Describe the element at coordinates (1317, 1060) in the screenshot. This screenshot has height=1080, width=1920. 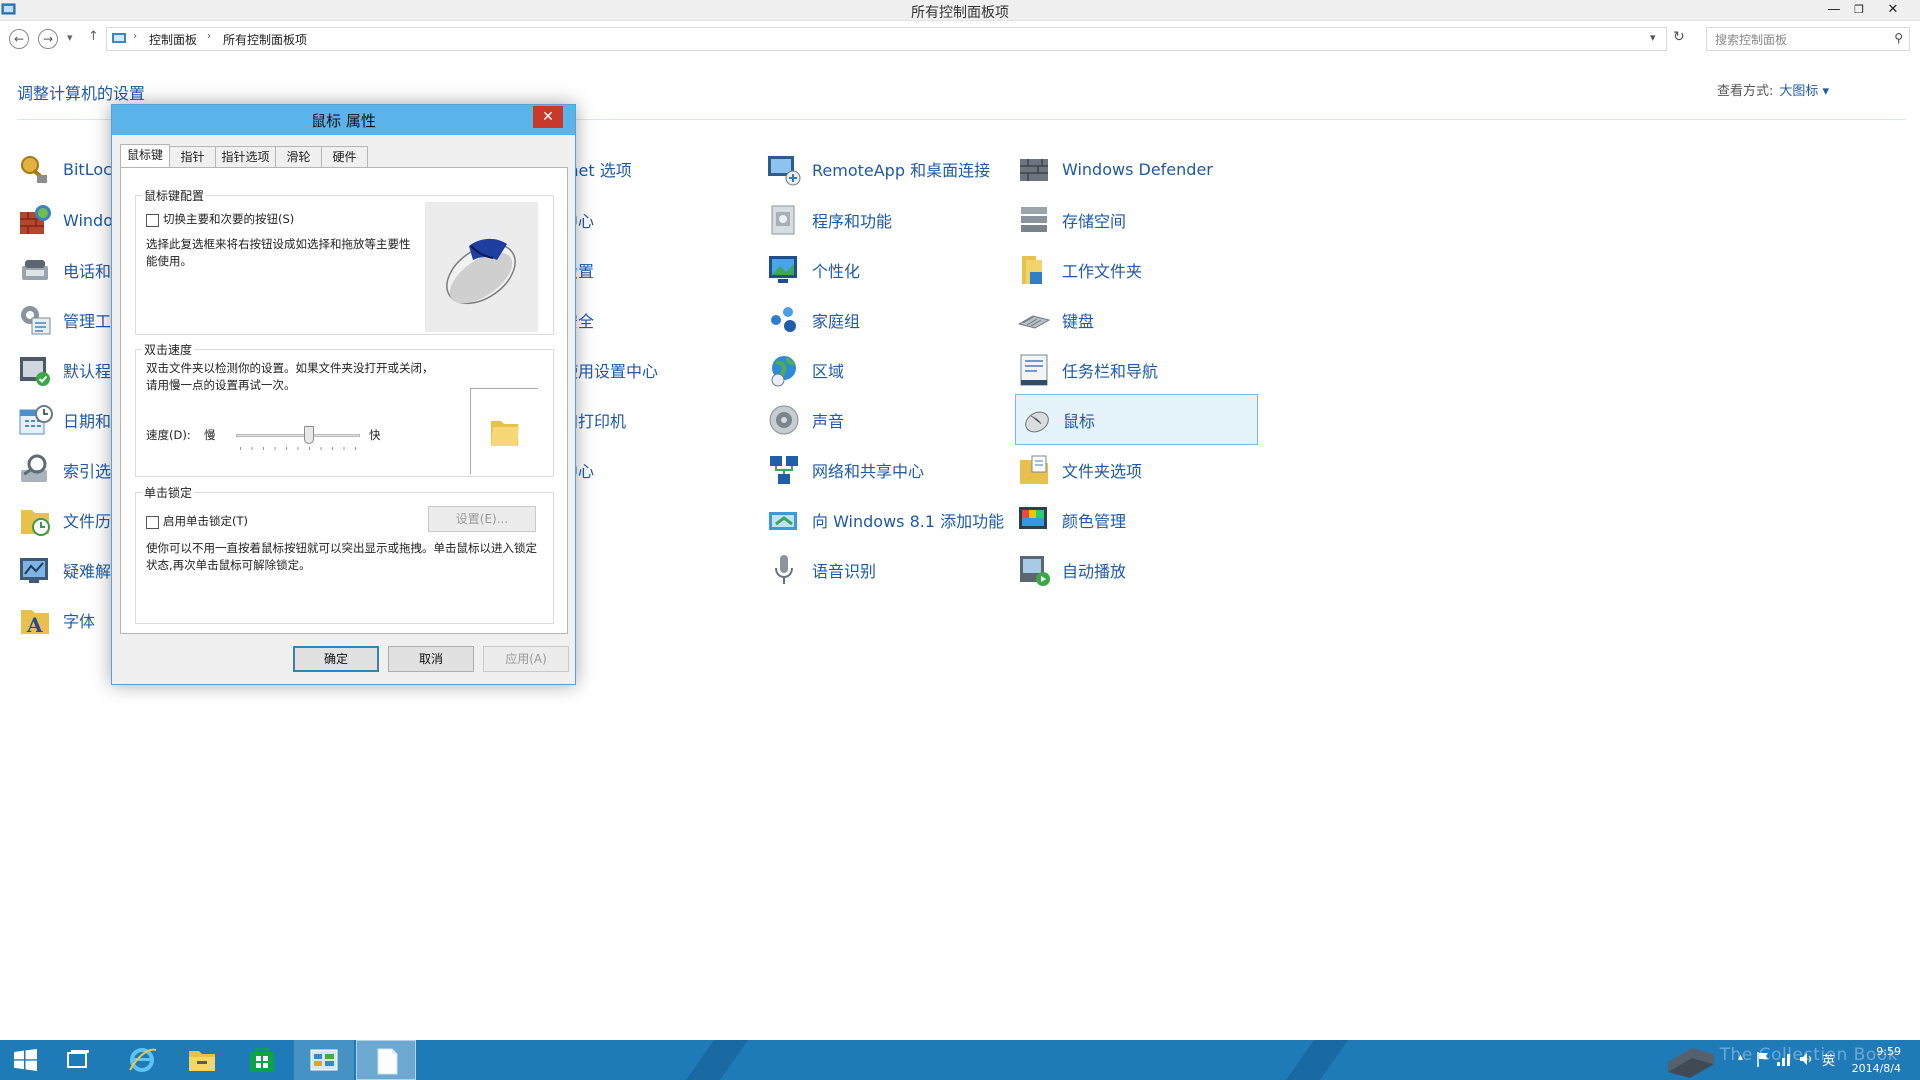
I see `wallpaper-stripe` at that location.